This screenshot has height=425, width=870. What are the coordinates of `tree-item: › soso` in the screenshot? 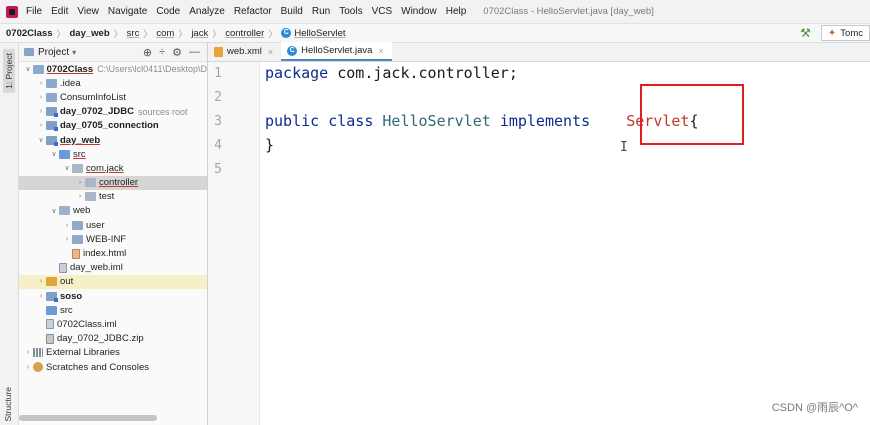 It's located at (113, 296).